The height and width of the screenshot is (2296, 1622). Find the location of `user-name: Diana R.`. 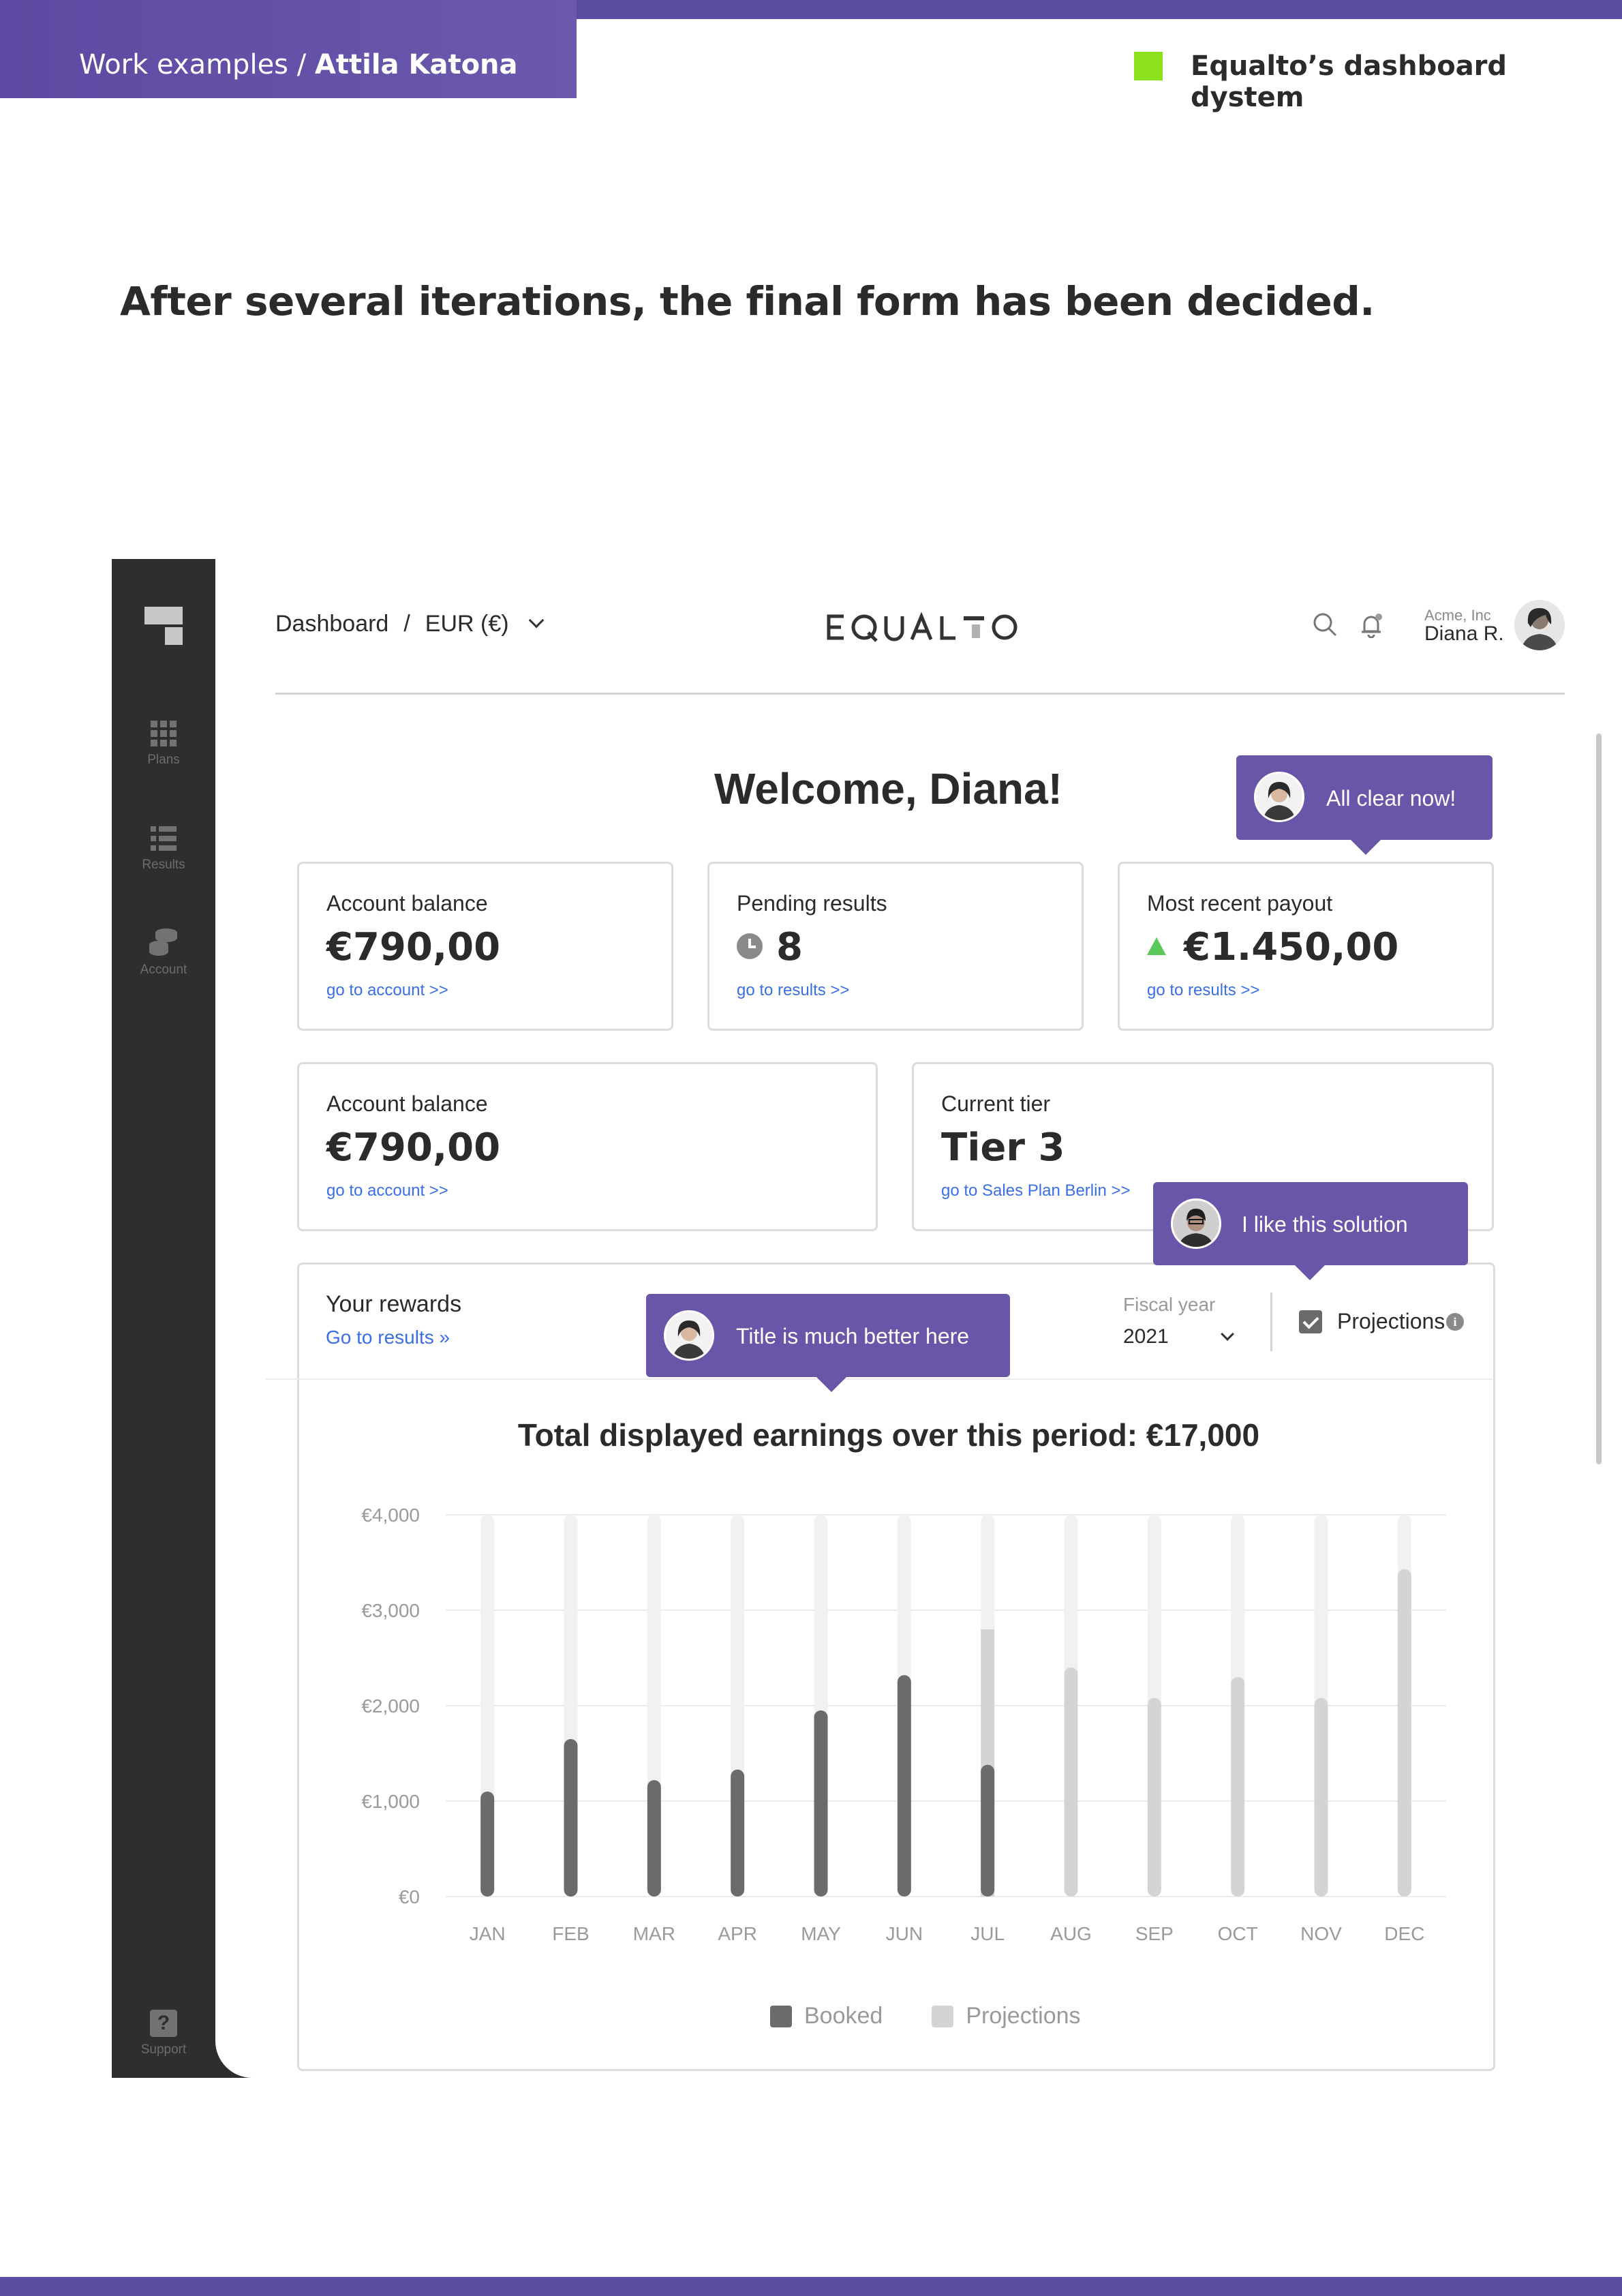

user-name: Diana R. is located at coordinates (1464, 634).